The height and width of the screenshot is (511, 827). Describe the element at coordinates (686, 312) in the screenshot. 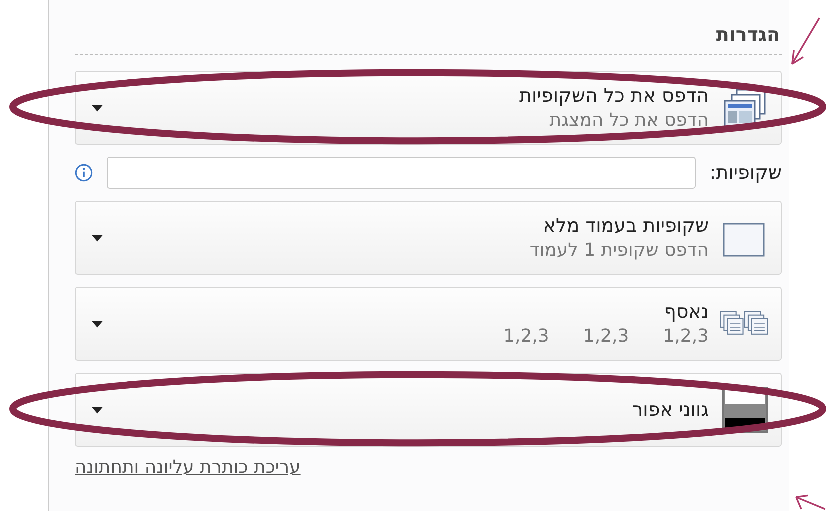

I see `option-title: נאסף` at that location.